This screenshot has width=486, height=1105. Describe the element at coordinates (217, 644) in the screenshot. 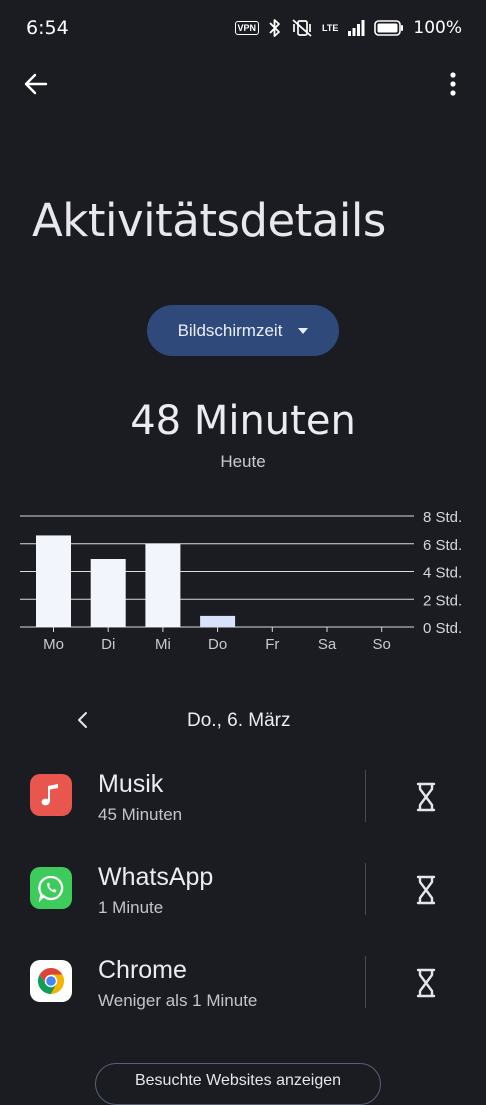

I see `x-tick-label: Do` at that location.